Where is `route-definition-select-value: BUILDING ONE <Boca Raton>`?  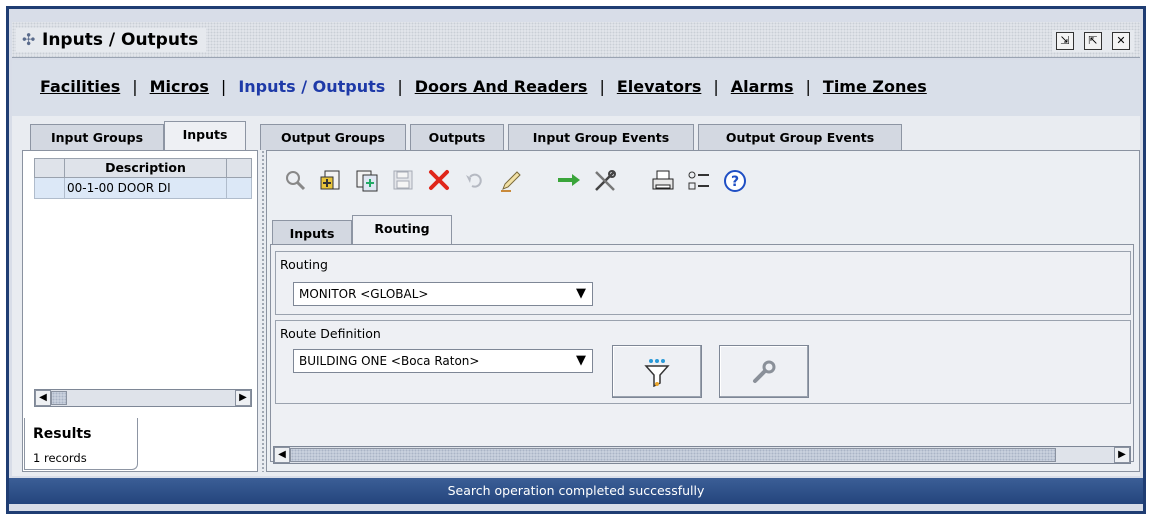 route-definition-select-value: BUILDING ONE <Boca Raton> is located at coordinates (389, 361).